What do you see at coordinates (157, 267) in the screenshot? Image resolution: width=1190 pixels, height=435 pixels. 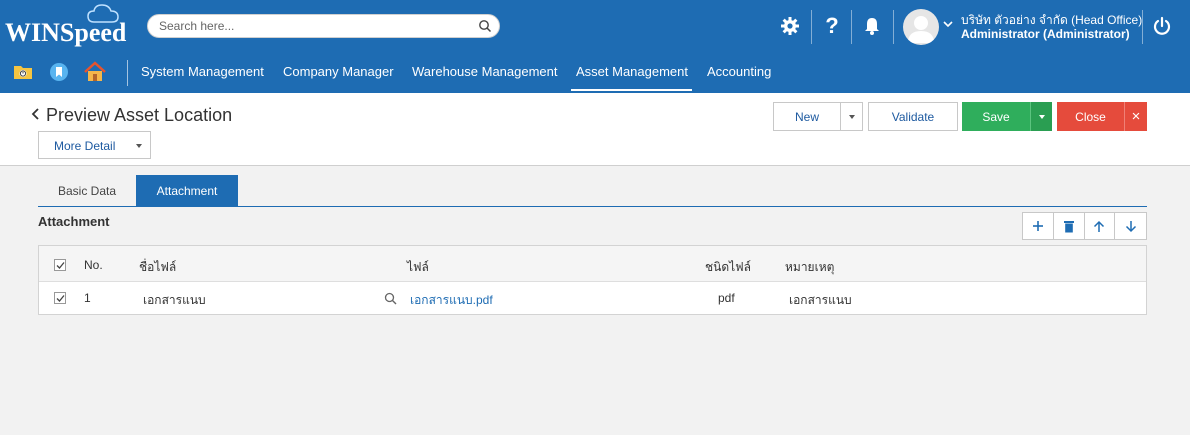 I see `column-header-file-name: ชื่อไฟล์` at bounding box center [157, 267].